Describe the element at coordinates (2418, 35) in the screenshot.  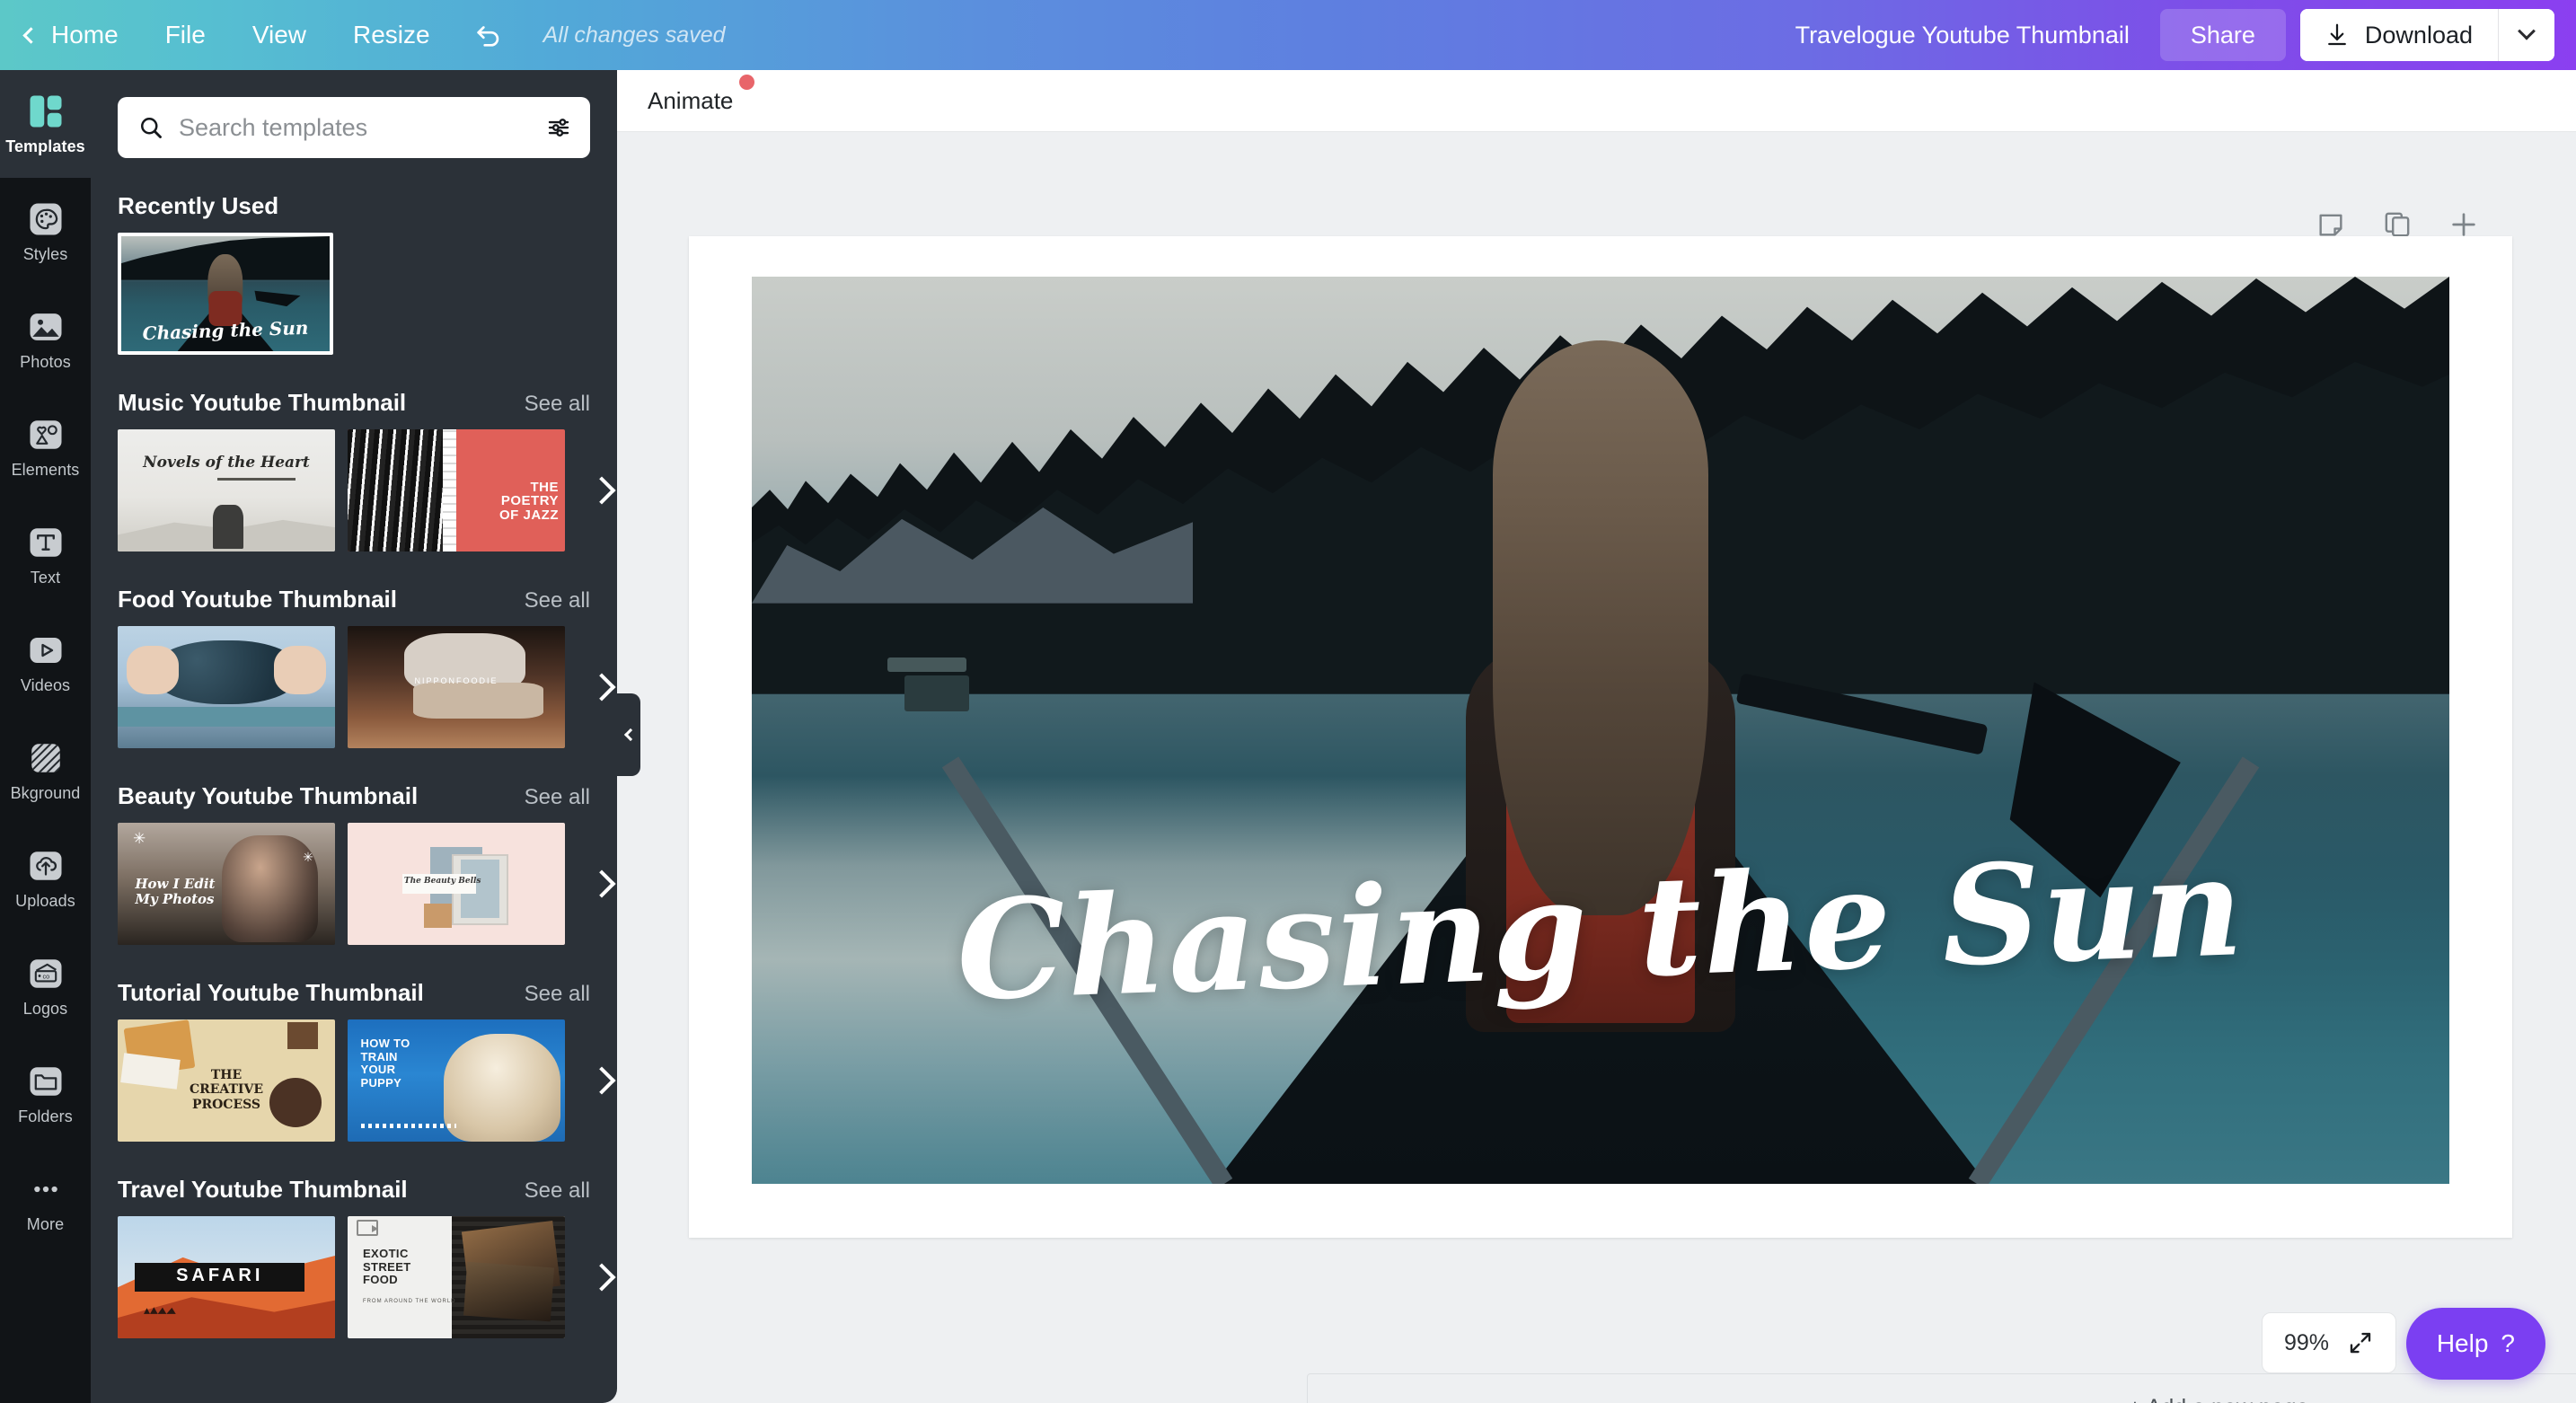
I see `download-label: Download` at that location.